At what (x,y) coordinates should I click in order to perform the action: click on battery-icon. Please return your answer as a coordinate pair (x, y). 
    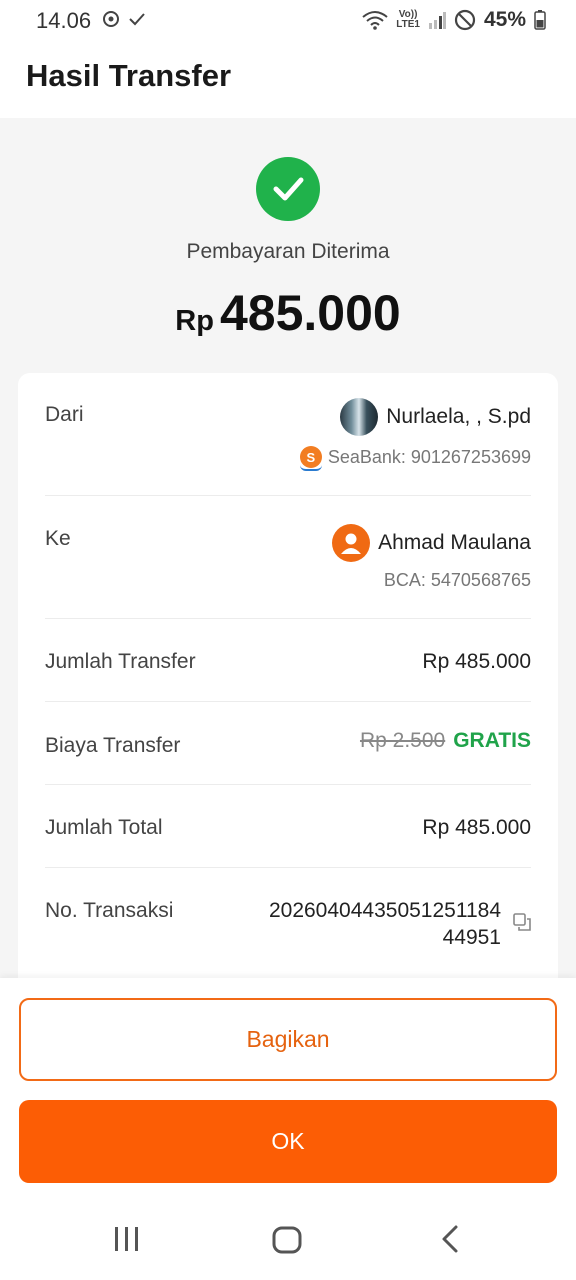
    Looking at the image, I should click on (540, 20).